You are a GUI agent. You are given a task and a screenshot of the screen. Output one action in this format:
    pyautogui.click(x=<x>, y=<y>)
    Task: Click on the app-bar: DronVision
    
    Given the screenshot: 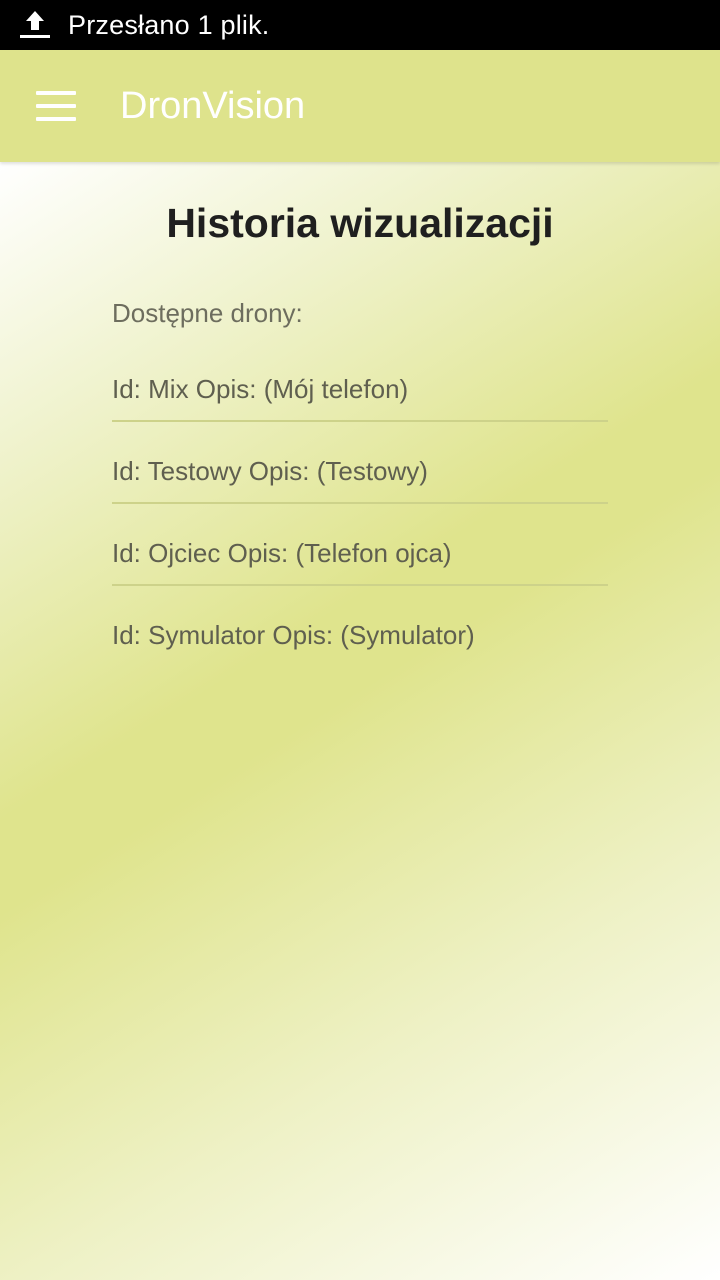 What is the action you would take?
    pyautogui.click(x=360, y=106)
    